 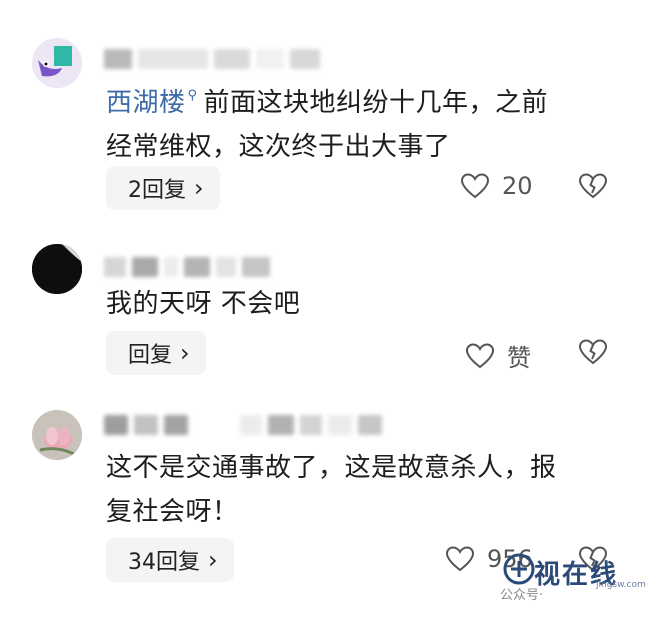 What do you see at coordinates (157, 190) in the screenshot?
I see `reply-label: 2回复` at bounding box center [157, 190].